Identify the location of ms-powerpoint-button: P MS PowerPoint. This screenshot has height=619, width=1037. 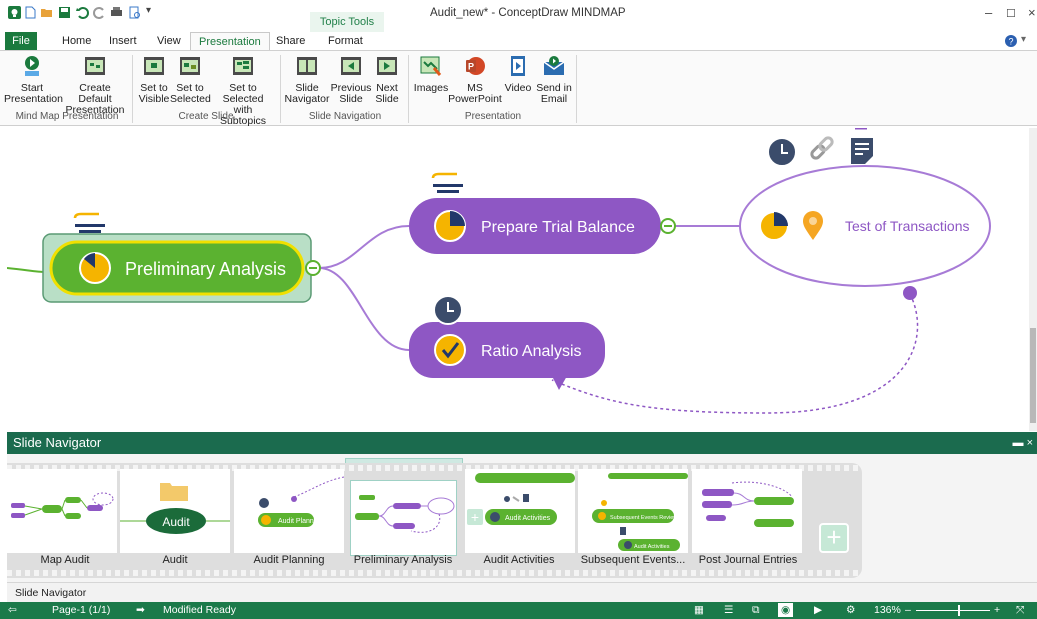
(475, 79).